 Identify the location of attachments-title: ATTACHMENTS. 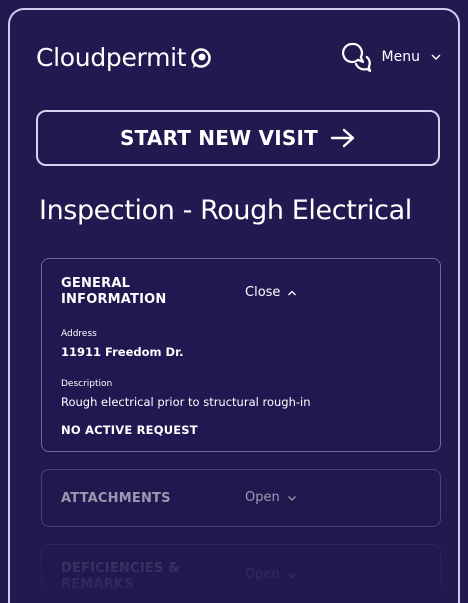
(116, 498).